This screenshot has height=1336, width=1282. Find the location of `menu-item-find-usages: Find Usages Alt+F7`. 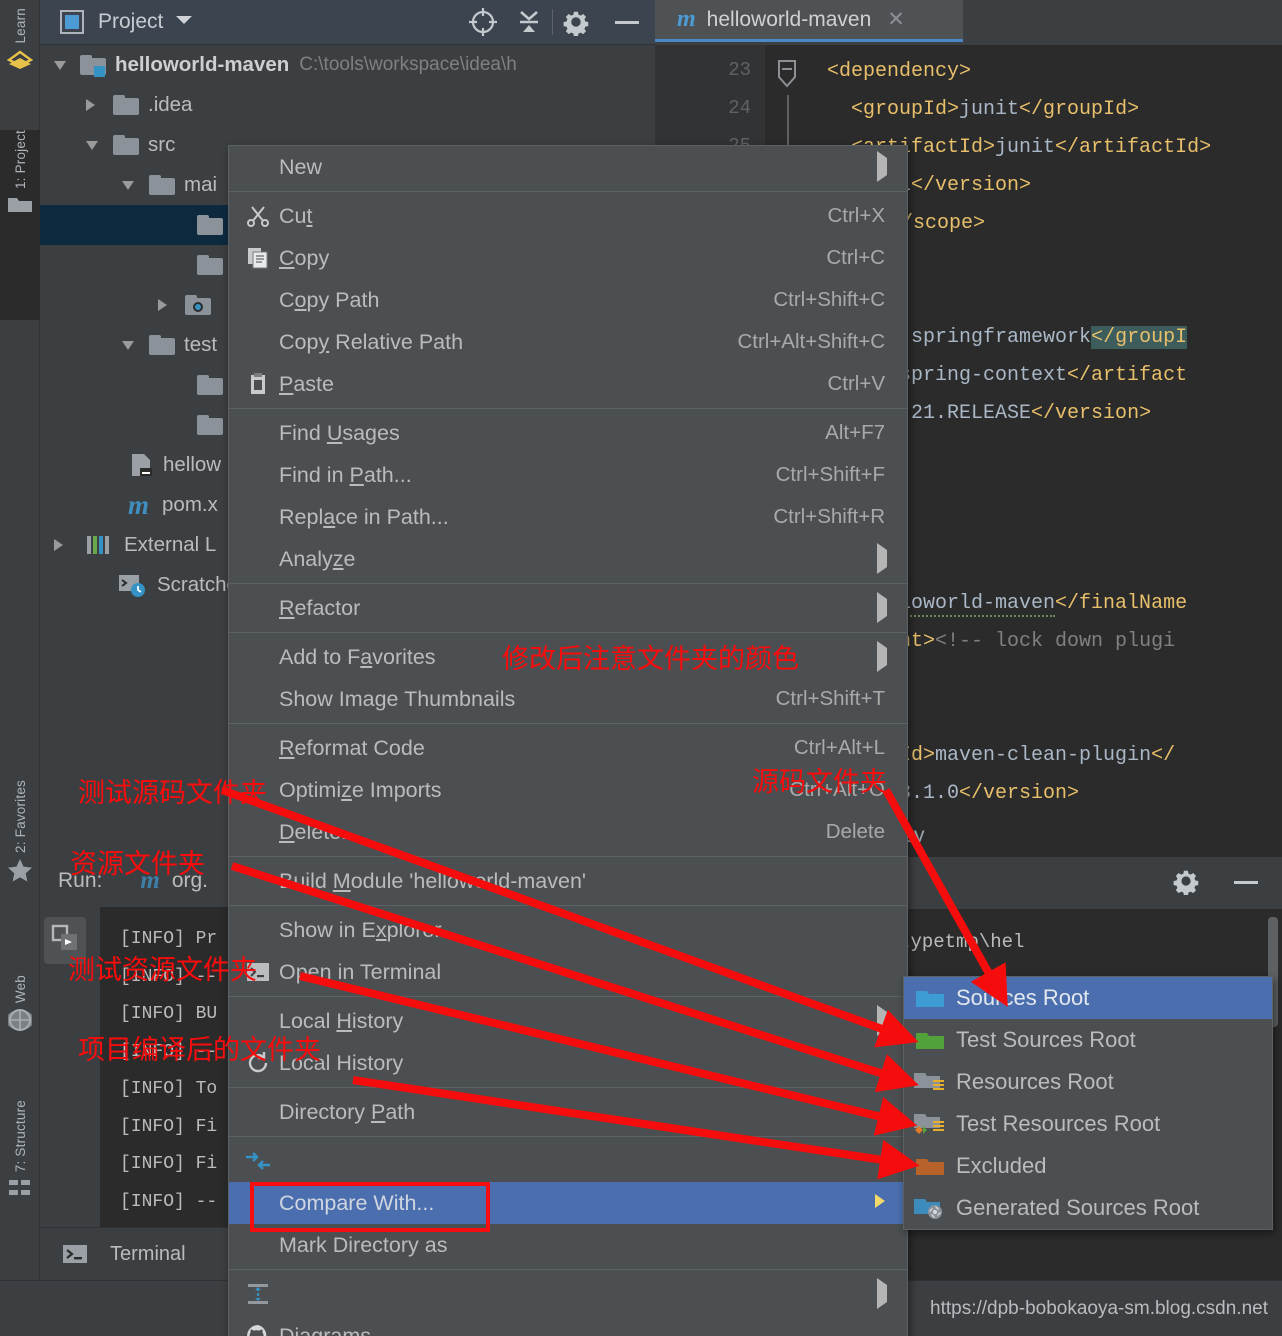

menu-item-find-usages: Find Usages Alt+F7 is located at coordinates (568, 433).